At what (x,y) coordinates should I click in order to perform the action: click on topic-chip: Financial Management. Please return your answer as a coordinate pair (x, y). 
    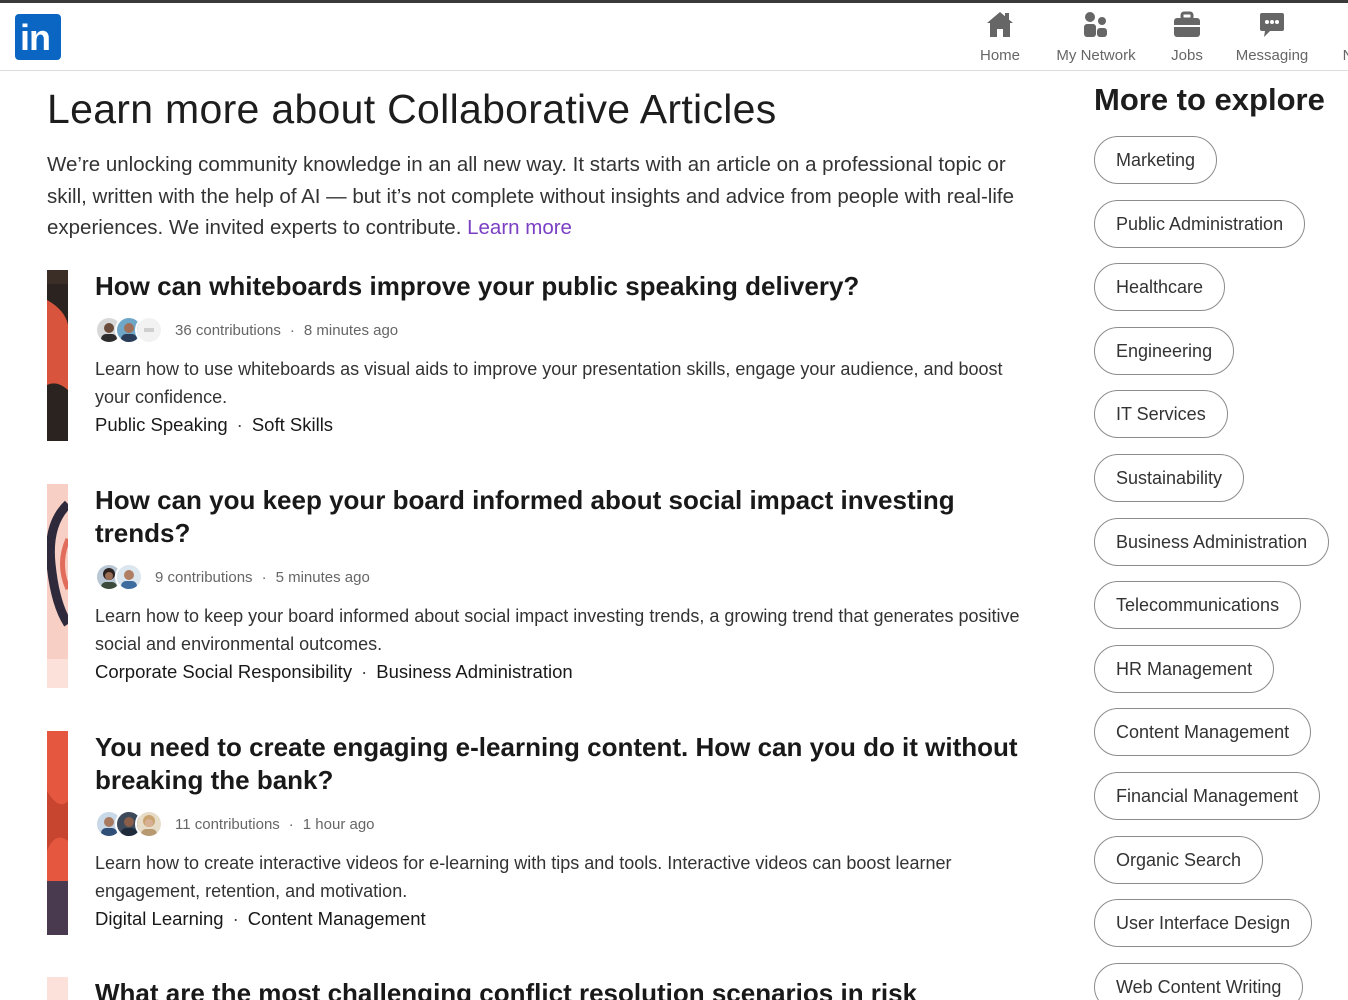
    Looking at the image, I should click on (1207, 795).